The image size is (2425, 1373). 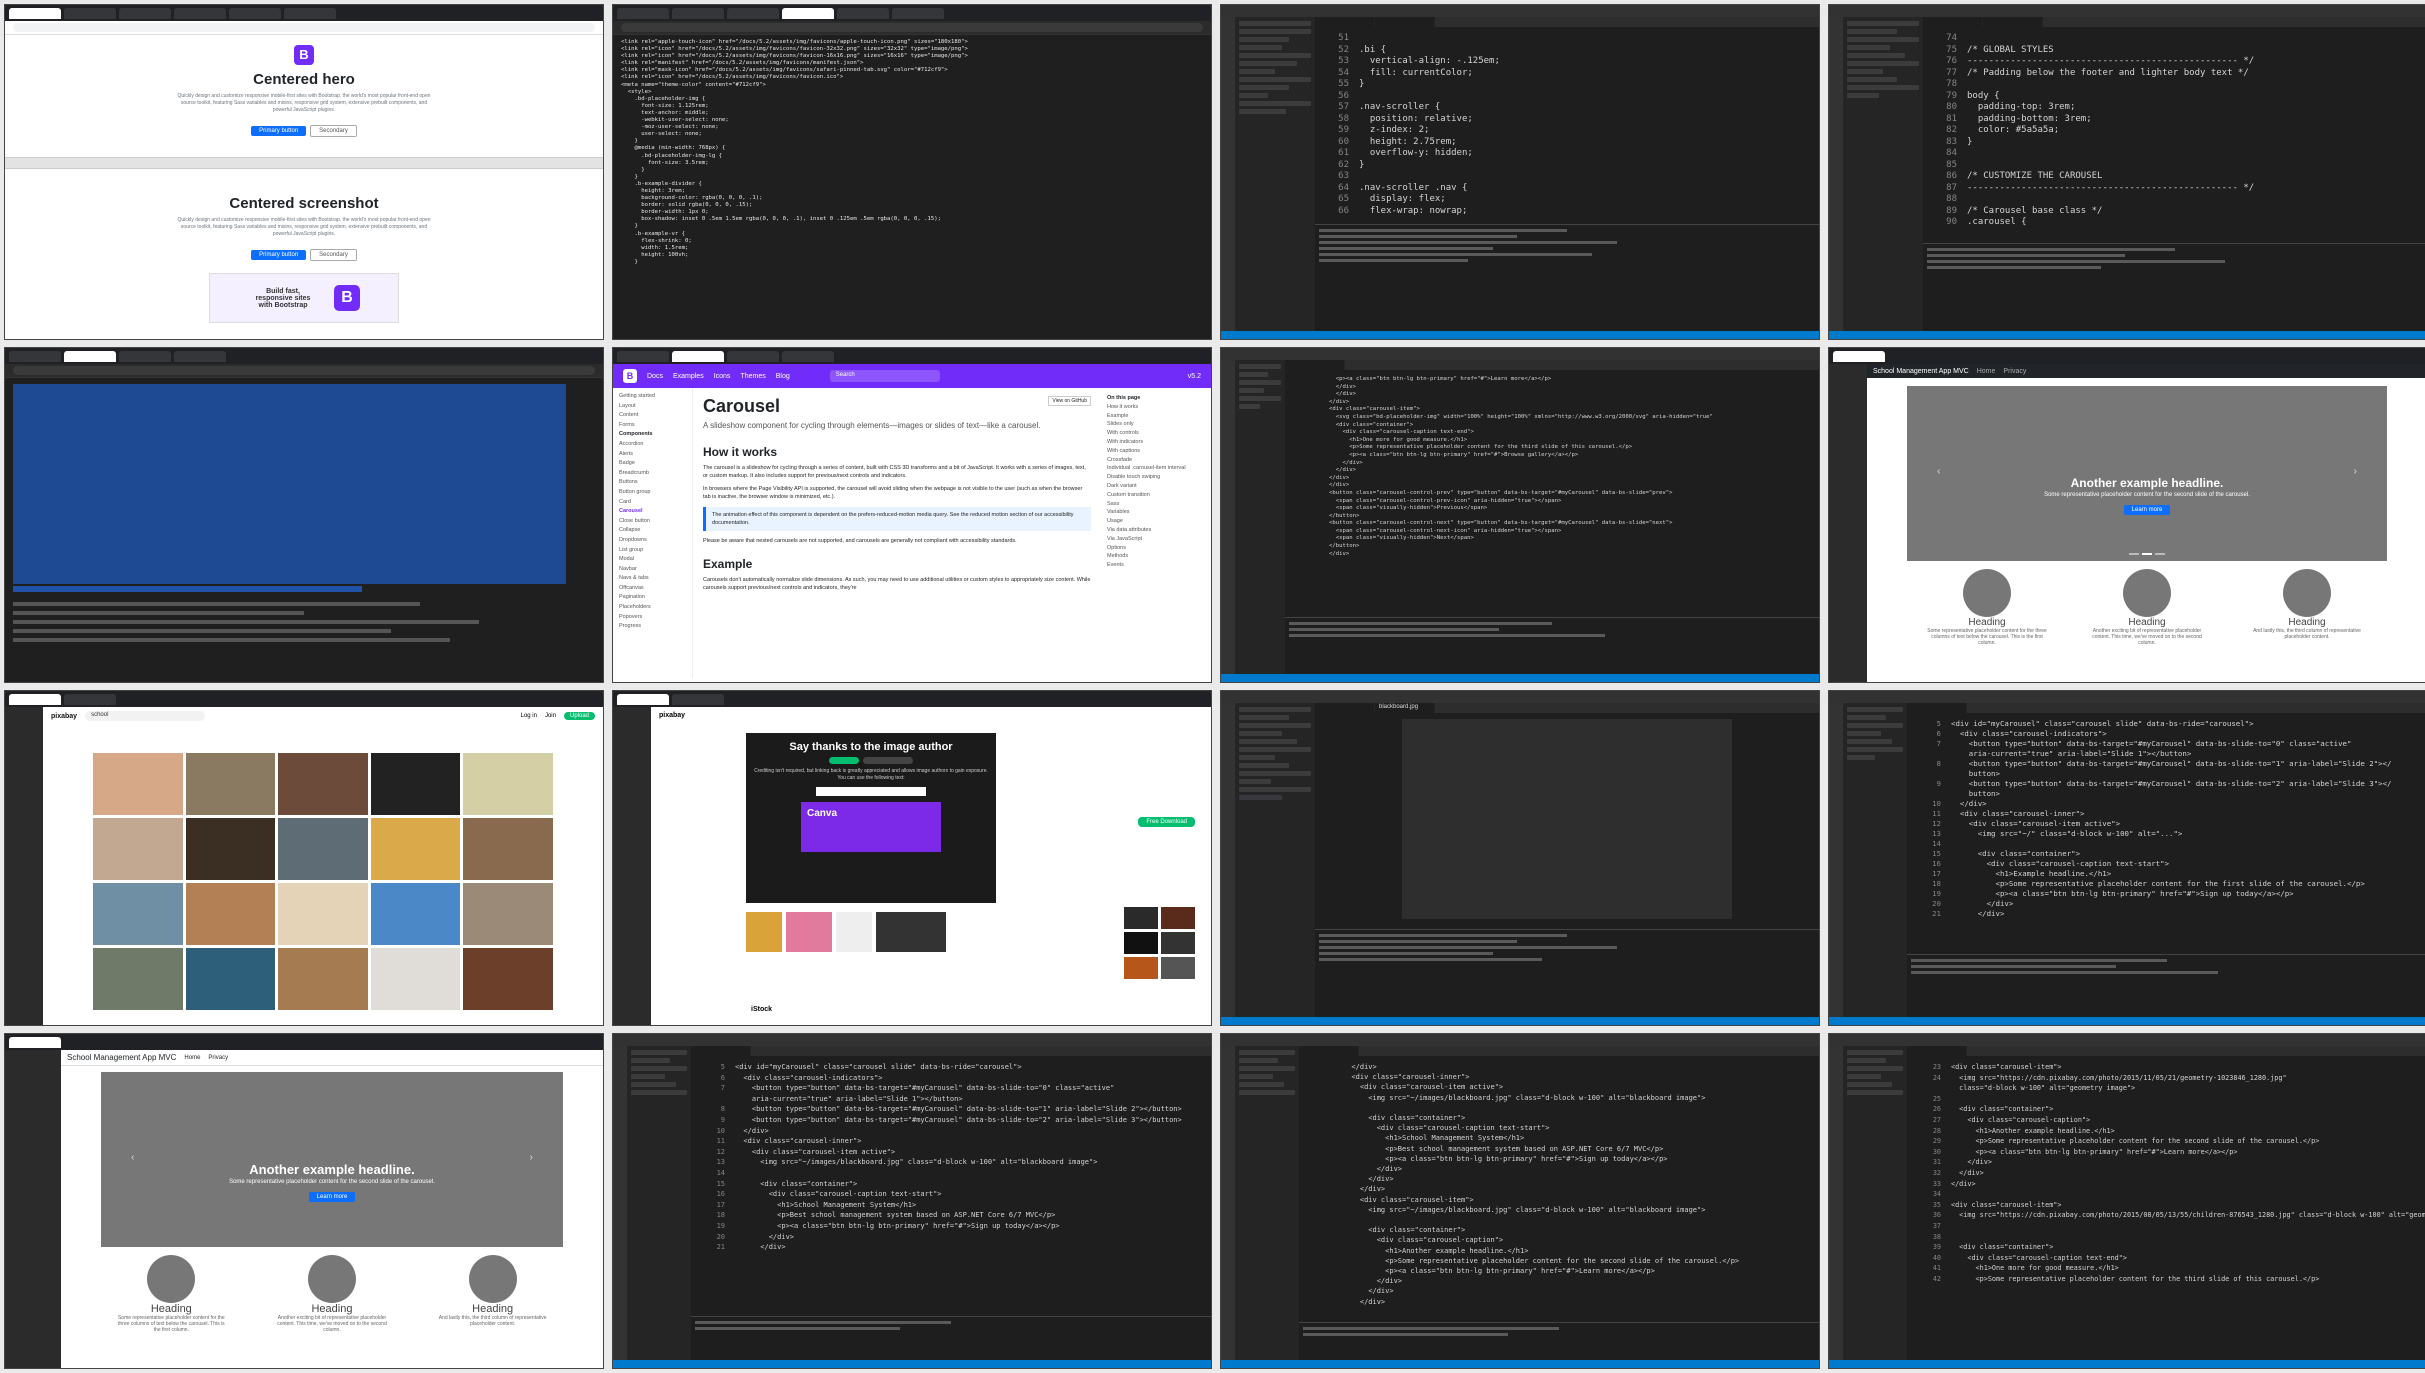 What do you see at coordinates (1156, 539) in the screenshot?
I see `toc-item: Via JavaScript` at bounding box center [1156, 539].